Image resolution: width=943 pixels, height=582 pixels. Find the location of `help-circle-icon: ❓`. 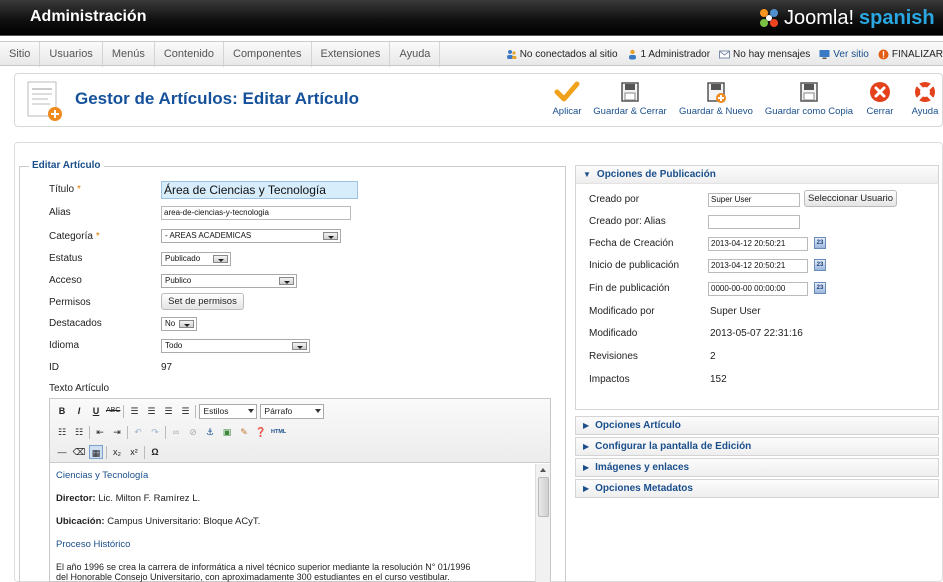

help-circle-icon: ❓ is located at coordinates (261, 432).